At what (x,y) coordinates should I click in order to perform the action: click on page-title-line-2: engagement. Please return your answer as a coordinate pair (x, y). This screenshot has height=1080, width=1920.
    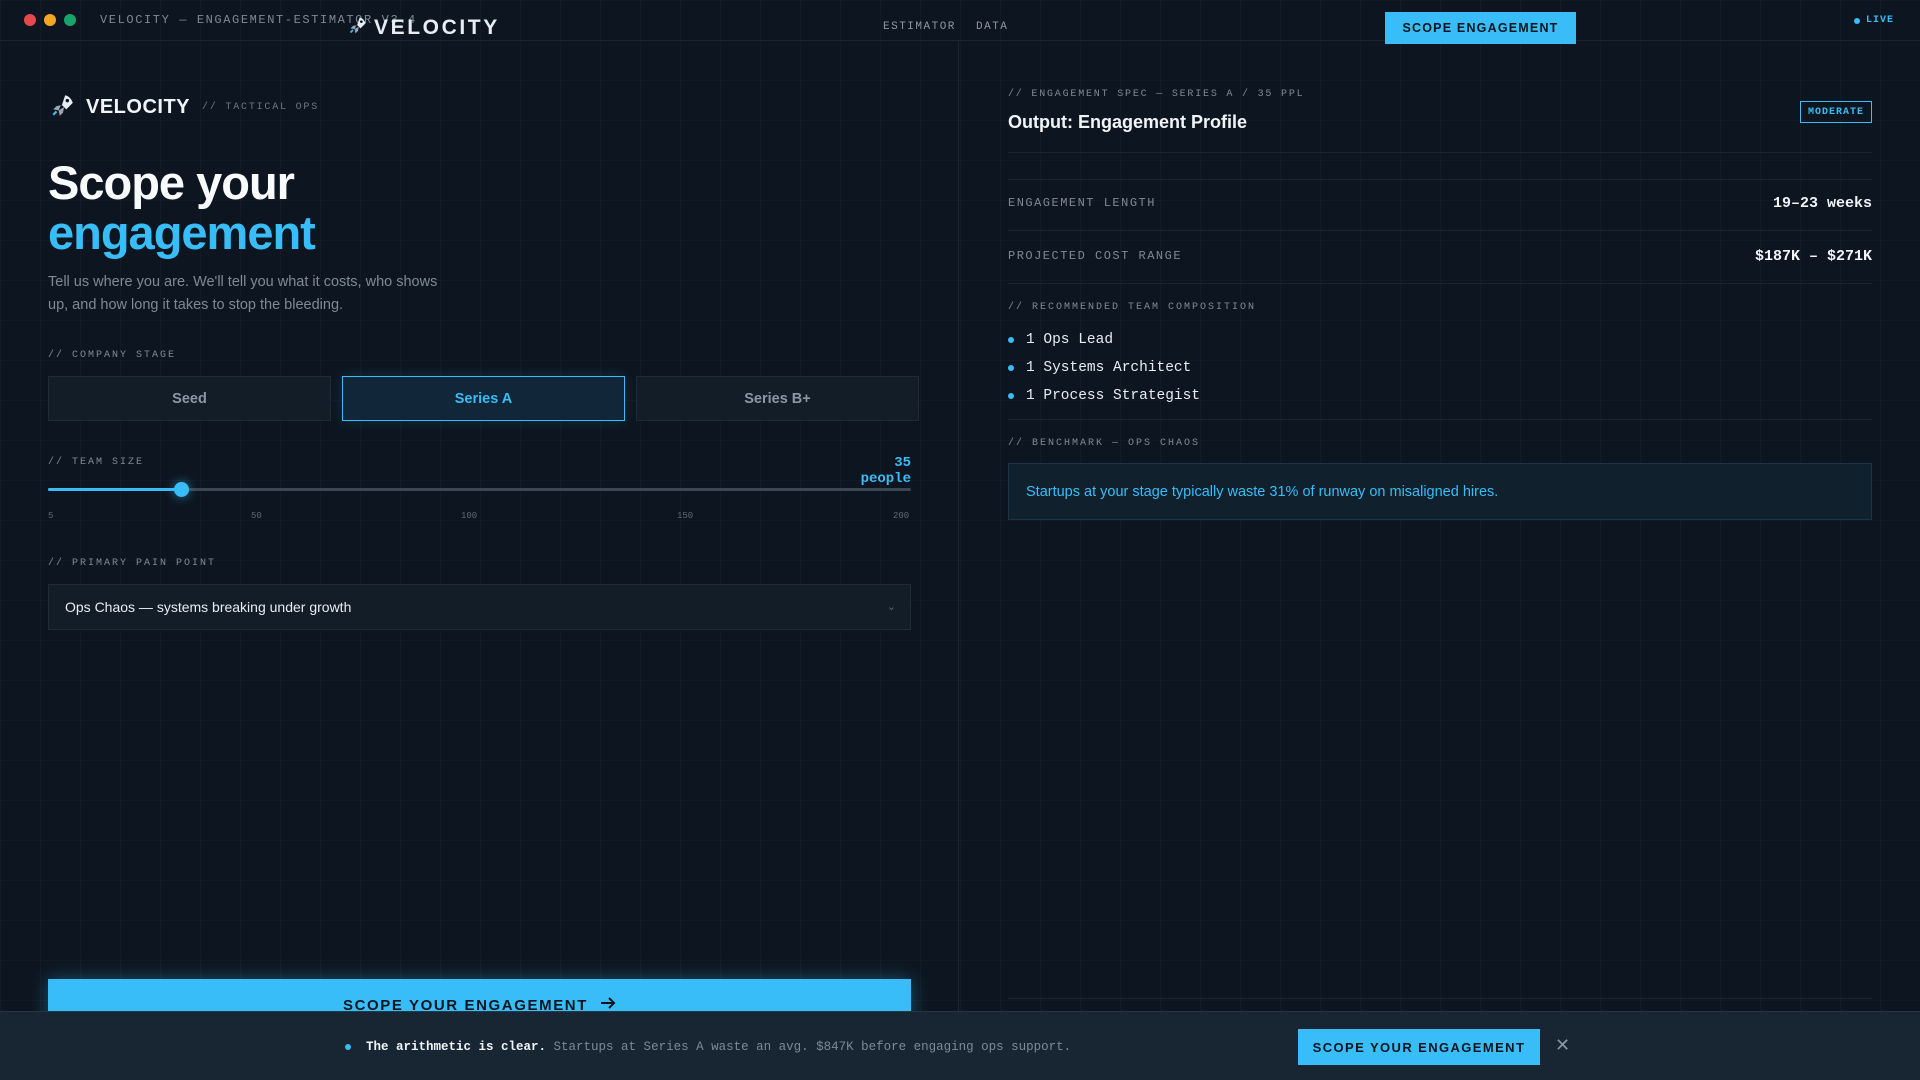
    Looking at the image, I should click on (182, 232).